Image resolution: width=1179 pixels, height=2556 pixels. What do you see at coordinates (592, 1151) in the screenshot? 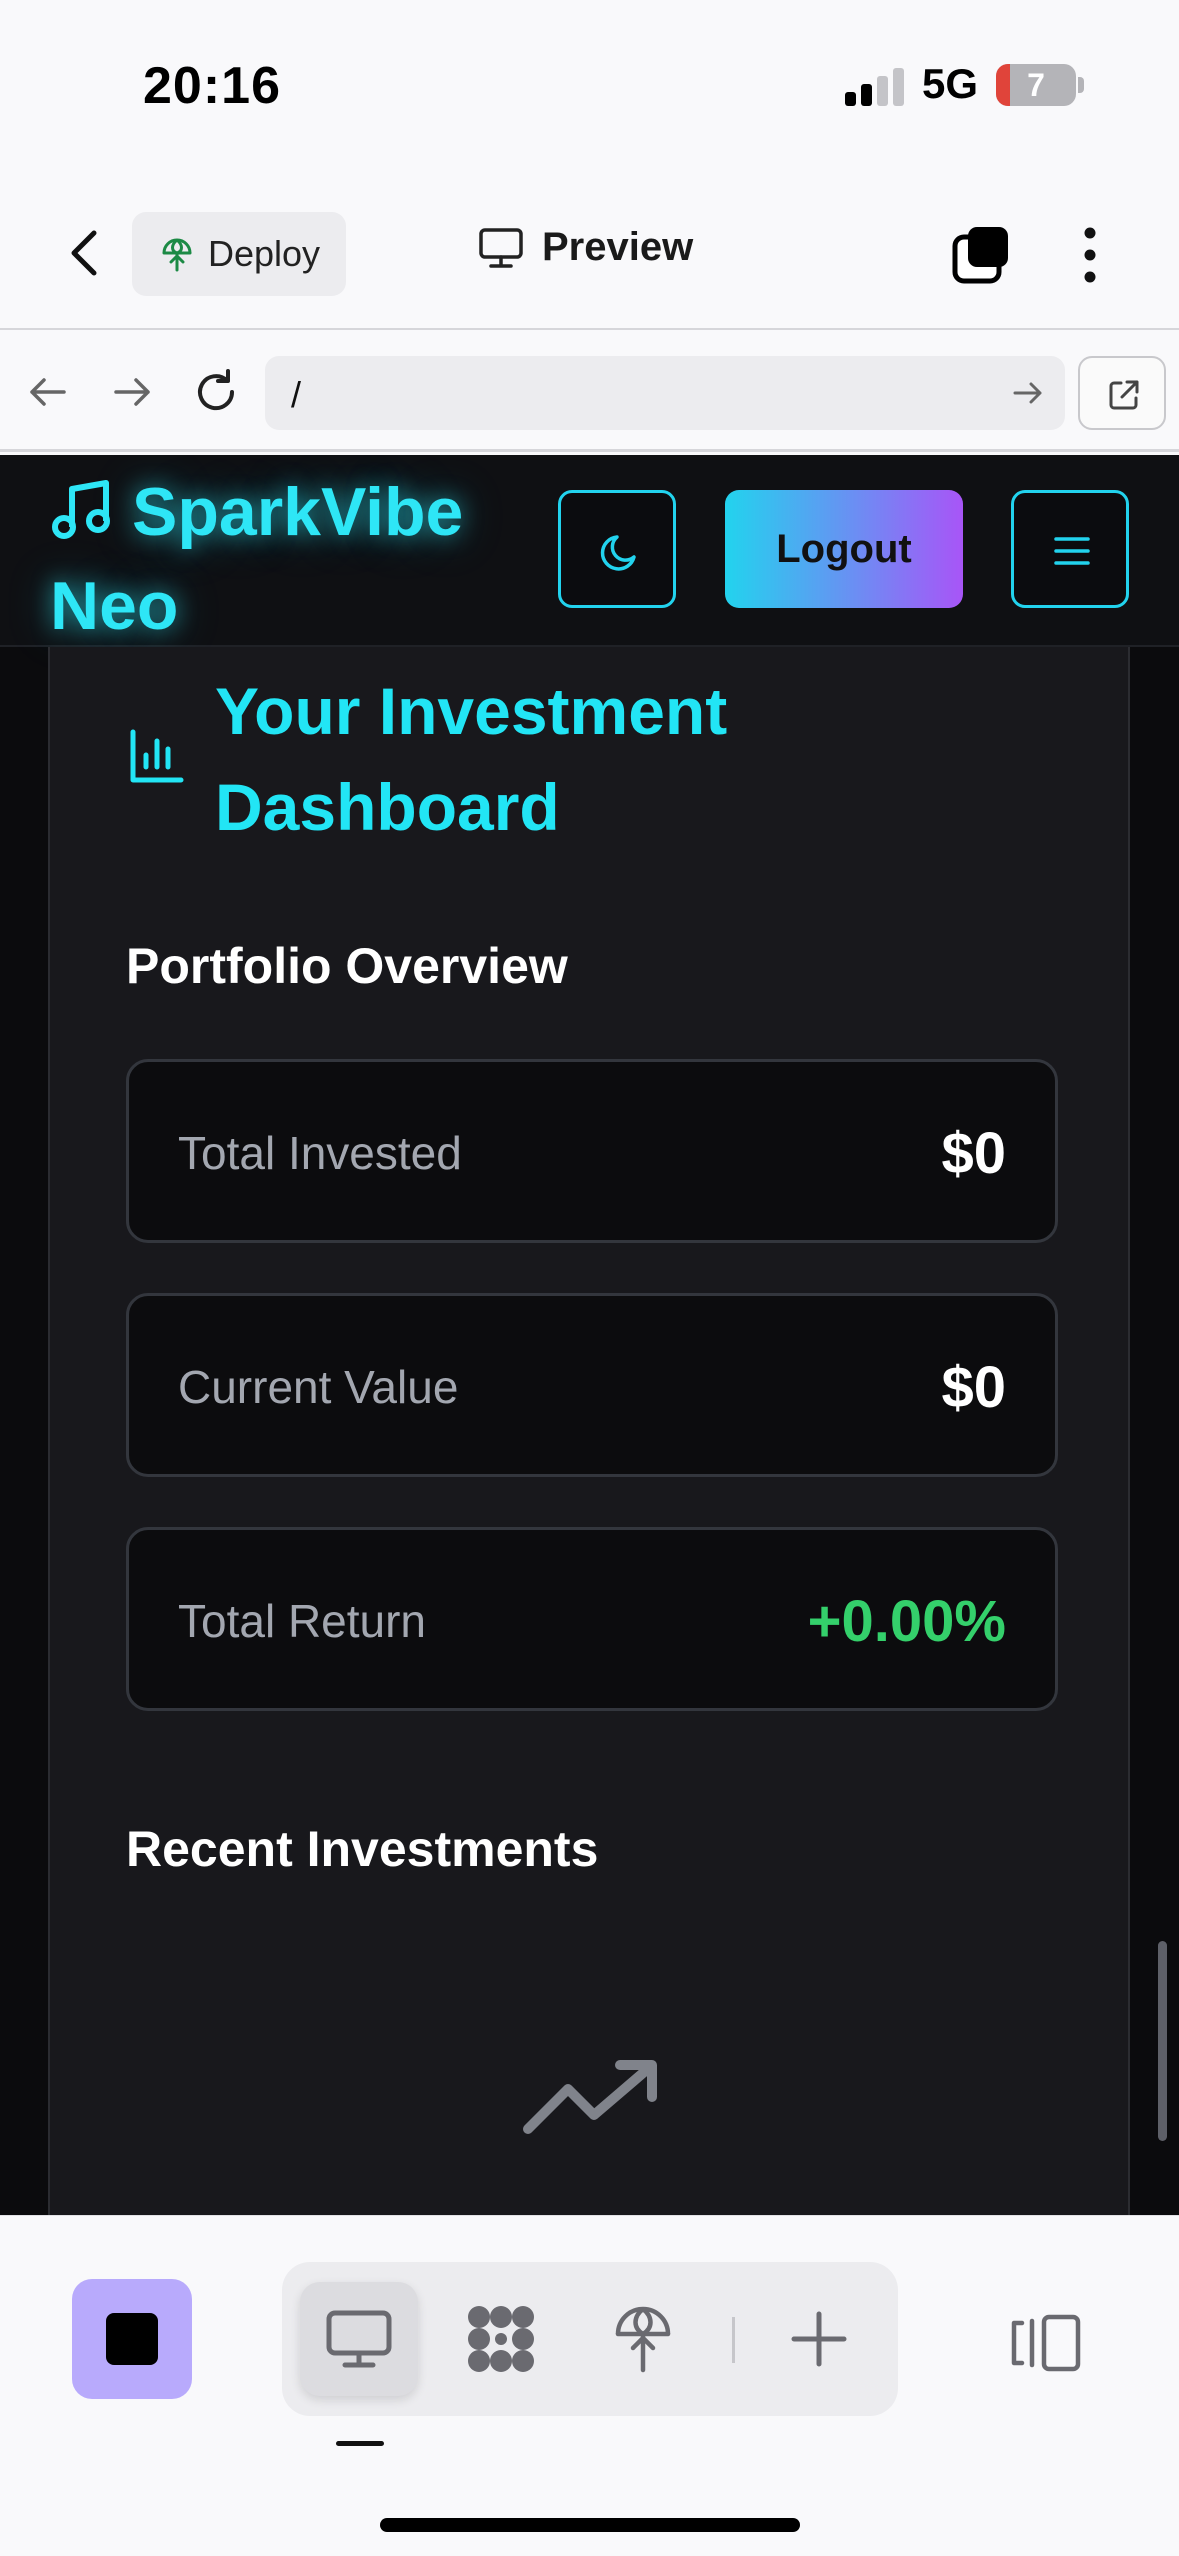
I see `total-invested-card: Total Invested $0` at bounding box center [592, 1151].